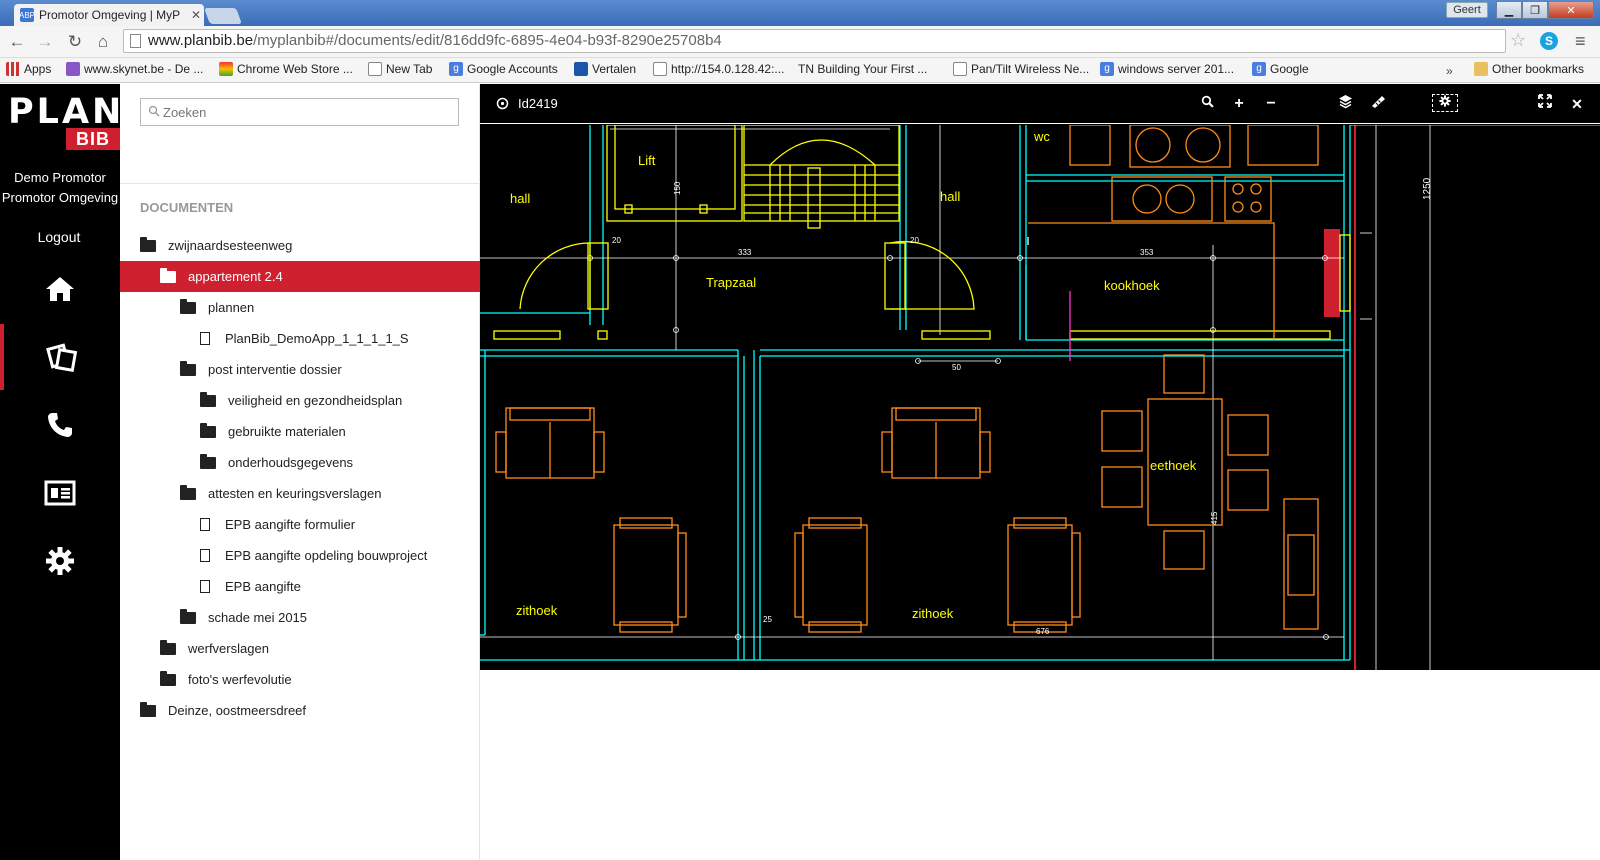 This screenshot has width=1600, height=860. What do you see at coordinates (27, 15) in the screenshot?
I see `favicon-icon: ABP` at bounding box center [27, 15].